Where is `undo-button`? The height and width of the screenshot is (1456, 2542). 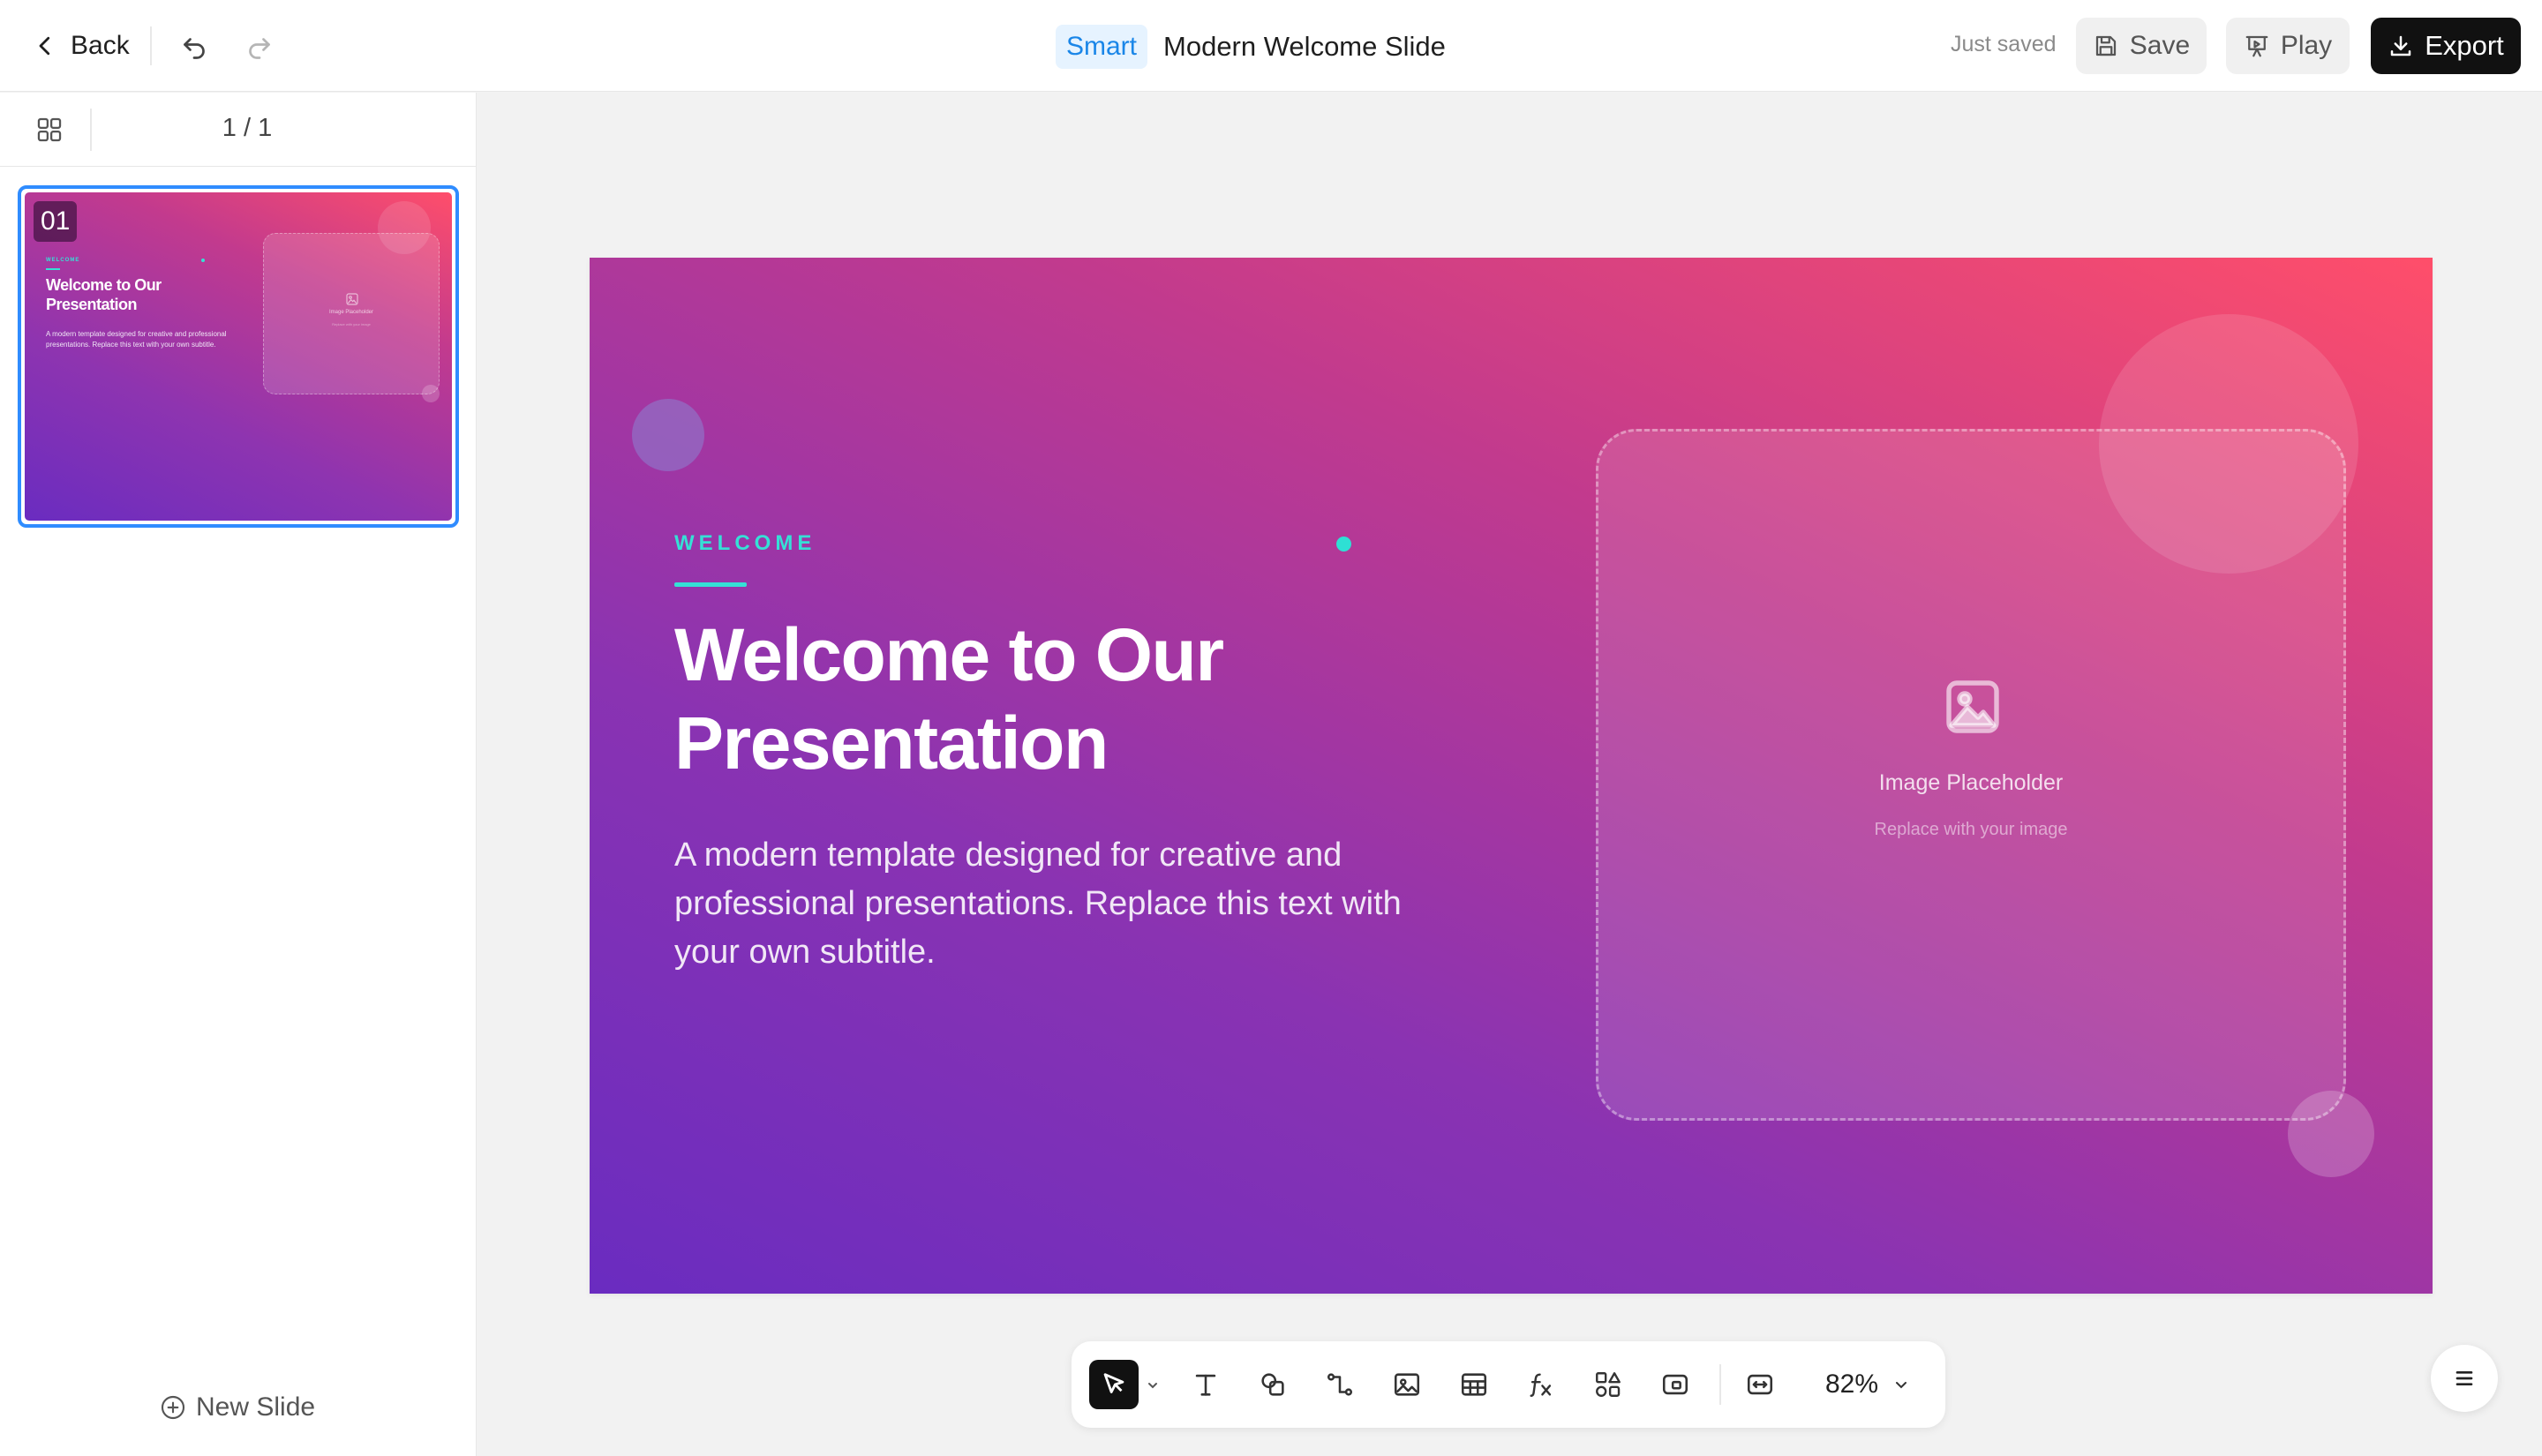 undo-button is located at coordinates (194, 46).